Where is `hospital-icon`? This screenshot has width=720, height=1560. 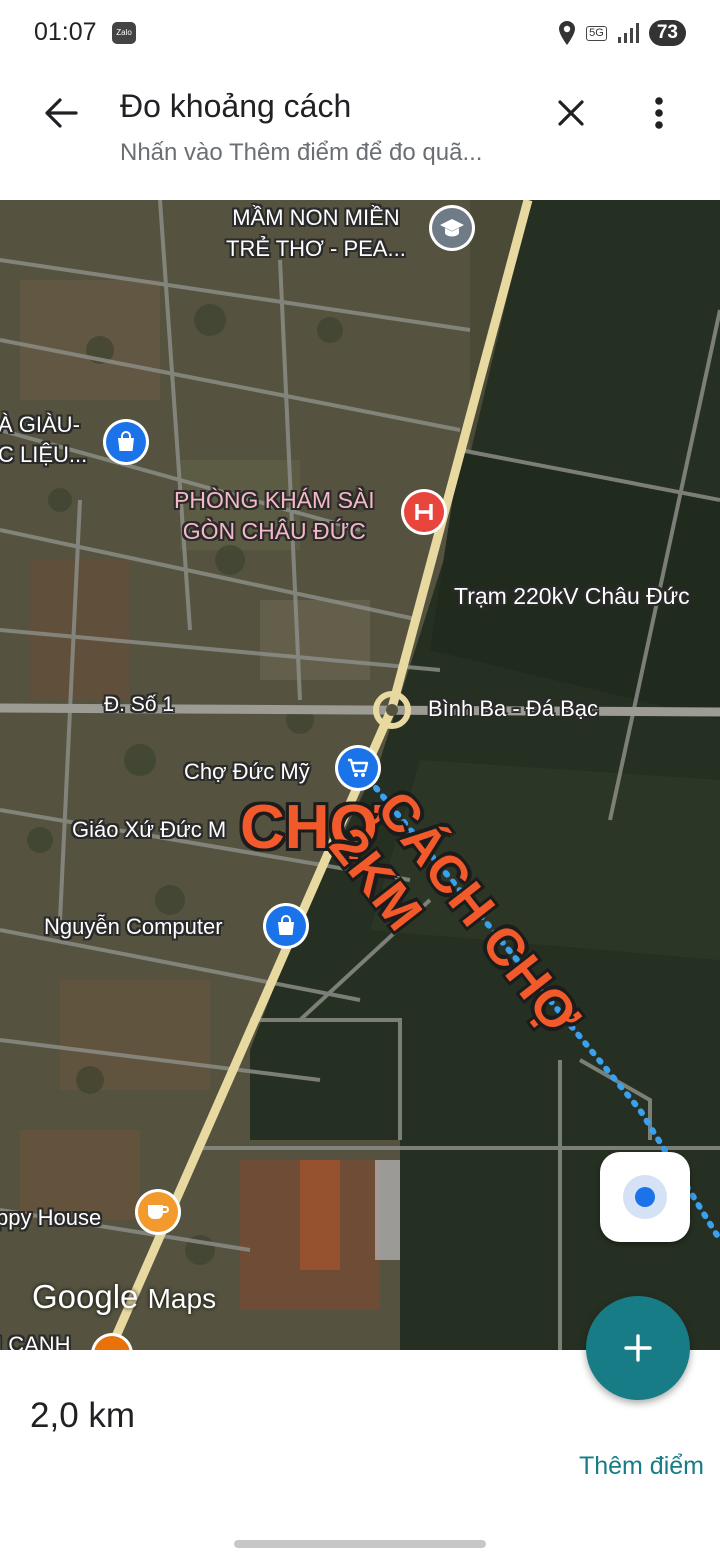
hospital-icon is located at coordinates (424, 512).